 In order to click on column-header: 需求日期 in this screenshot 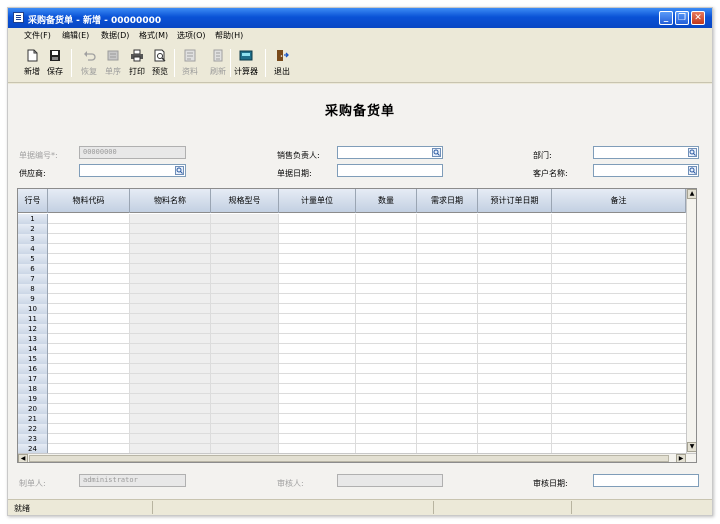, I will do `click(447, 201)`.